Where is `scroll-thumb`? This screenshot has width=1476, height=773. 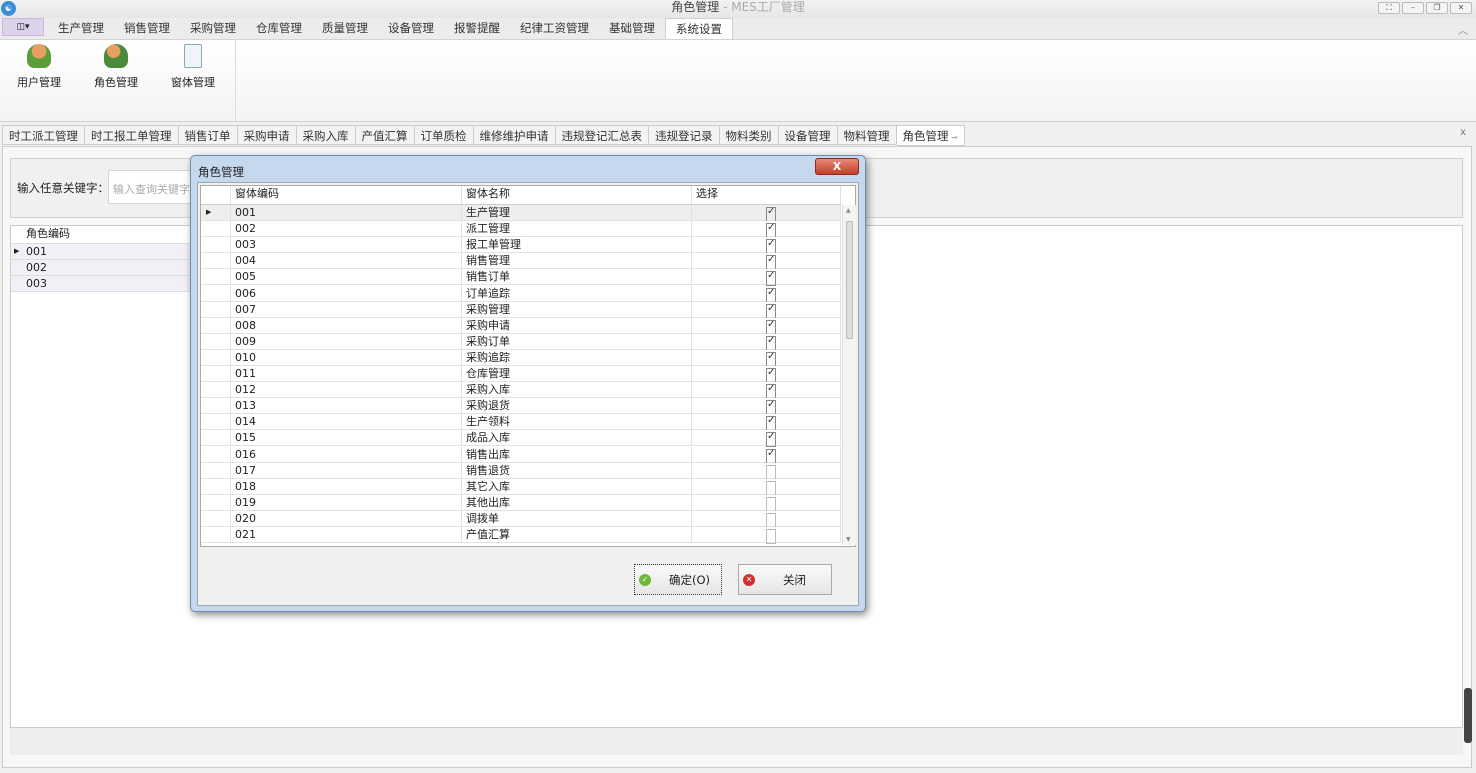 scroll-thumb is located at coordinates (849, 280).